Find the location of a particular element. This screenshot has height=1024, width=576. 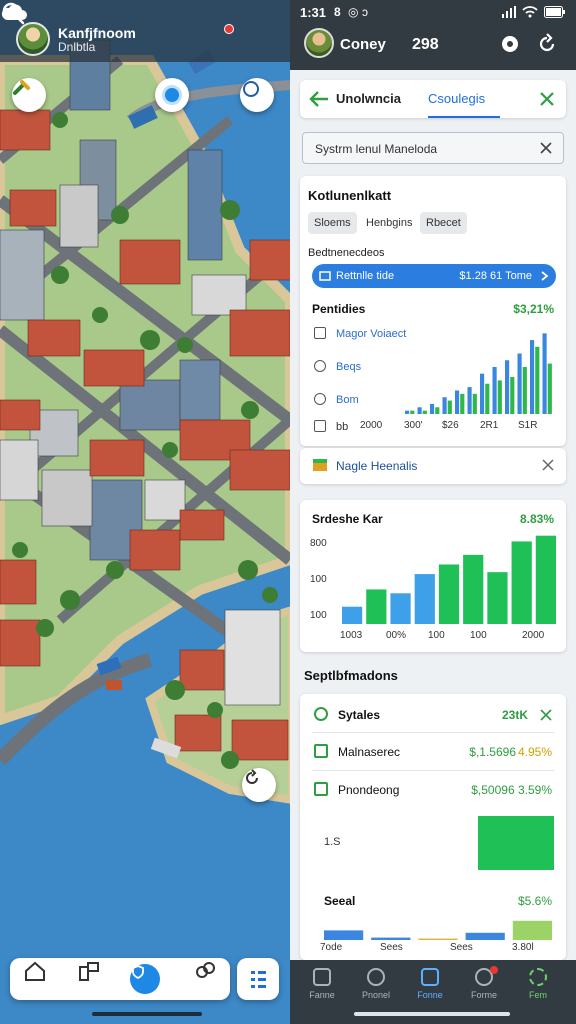

market-list-item: bb is located at coordinates (331, 426).